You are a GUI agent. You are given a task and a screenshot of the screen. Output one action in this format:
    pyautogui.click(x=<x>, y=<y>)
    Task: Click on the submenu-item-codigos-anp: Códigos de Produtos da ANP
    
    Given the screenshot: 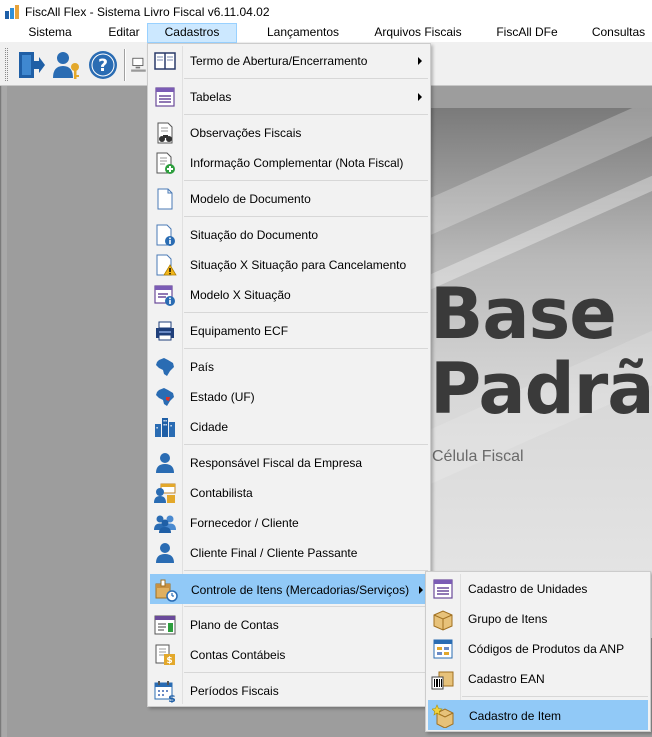 What is the action you would take?
    pyautogui.click(x=538, y=649)
    